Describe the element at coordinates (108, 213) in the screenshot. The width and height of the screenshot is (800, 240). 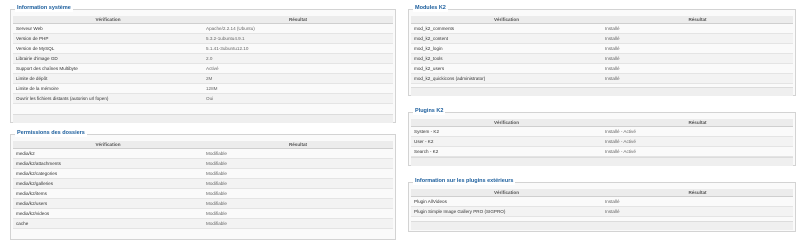
I see `folder-path: media/k2/videos` at that location.